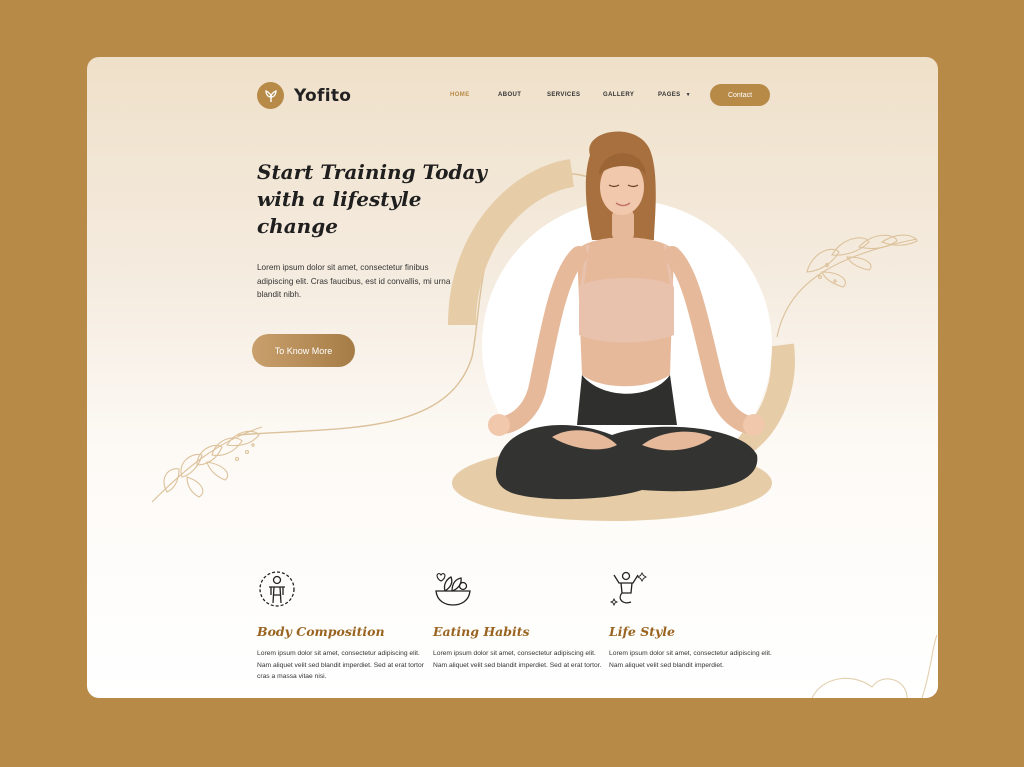 The image size is (1024, 767). Describe the element at coordinates (563, 95) in the screenshot. I see `nav-services: SERVICES` at that location.